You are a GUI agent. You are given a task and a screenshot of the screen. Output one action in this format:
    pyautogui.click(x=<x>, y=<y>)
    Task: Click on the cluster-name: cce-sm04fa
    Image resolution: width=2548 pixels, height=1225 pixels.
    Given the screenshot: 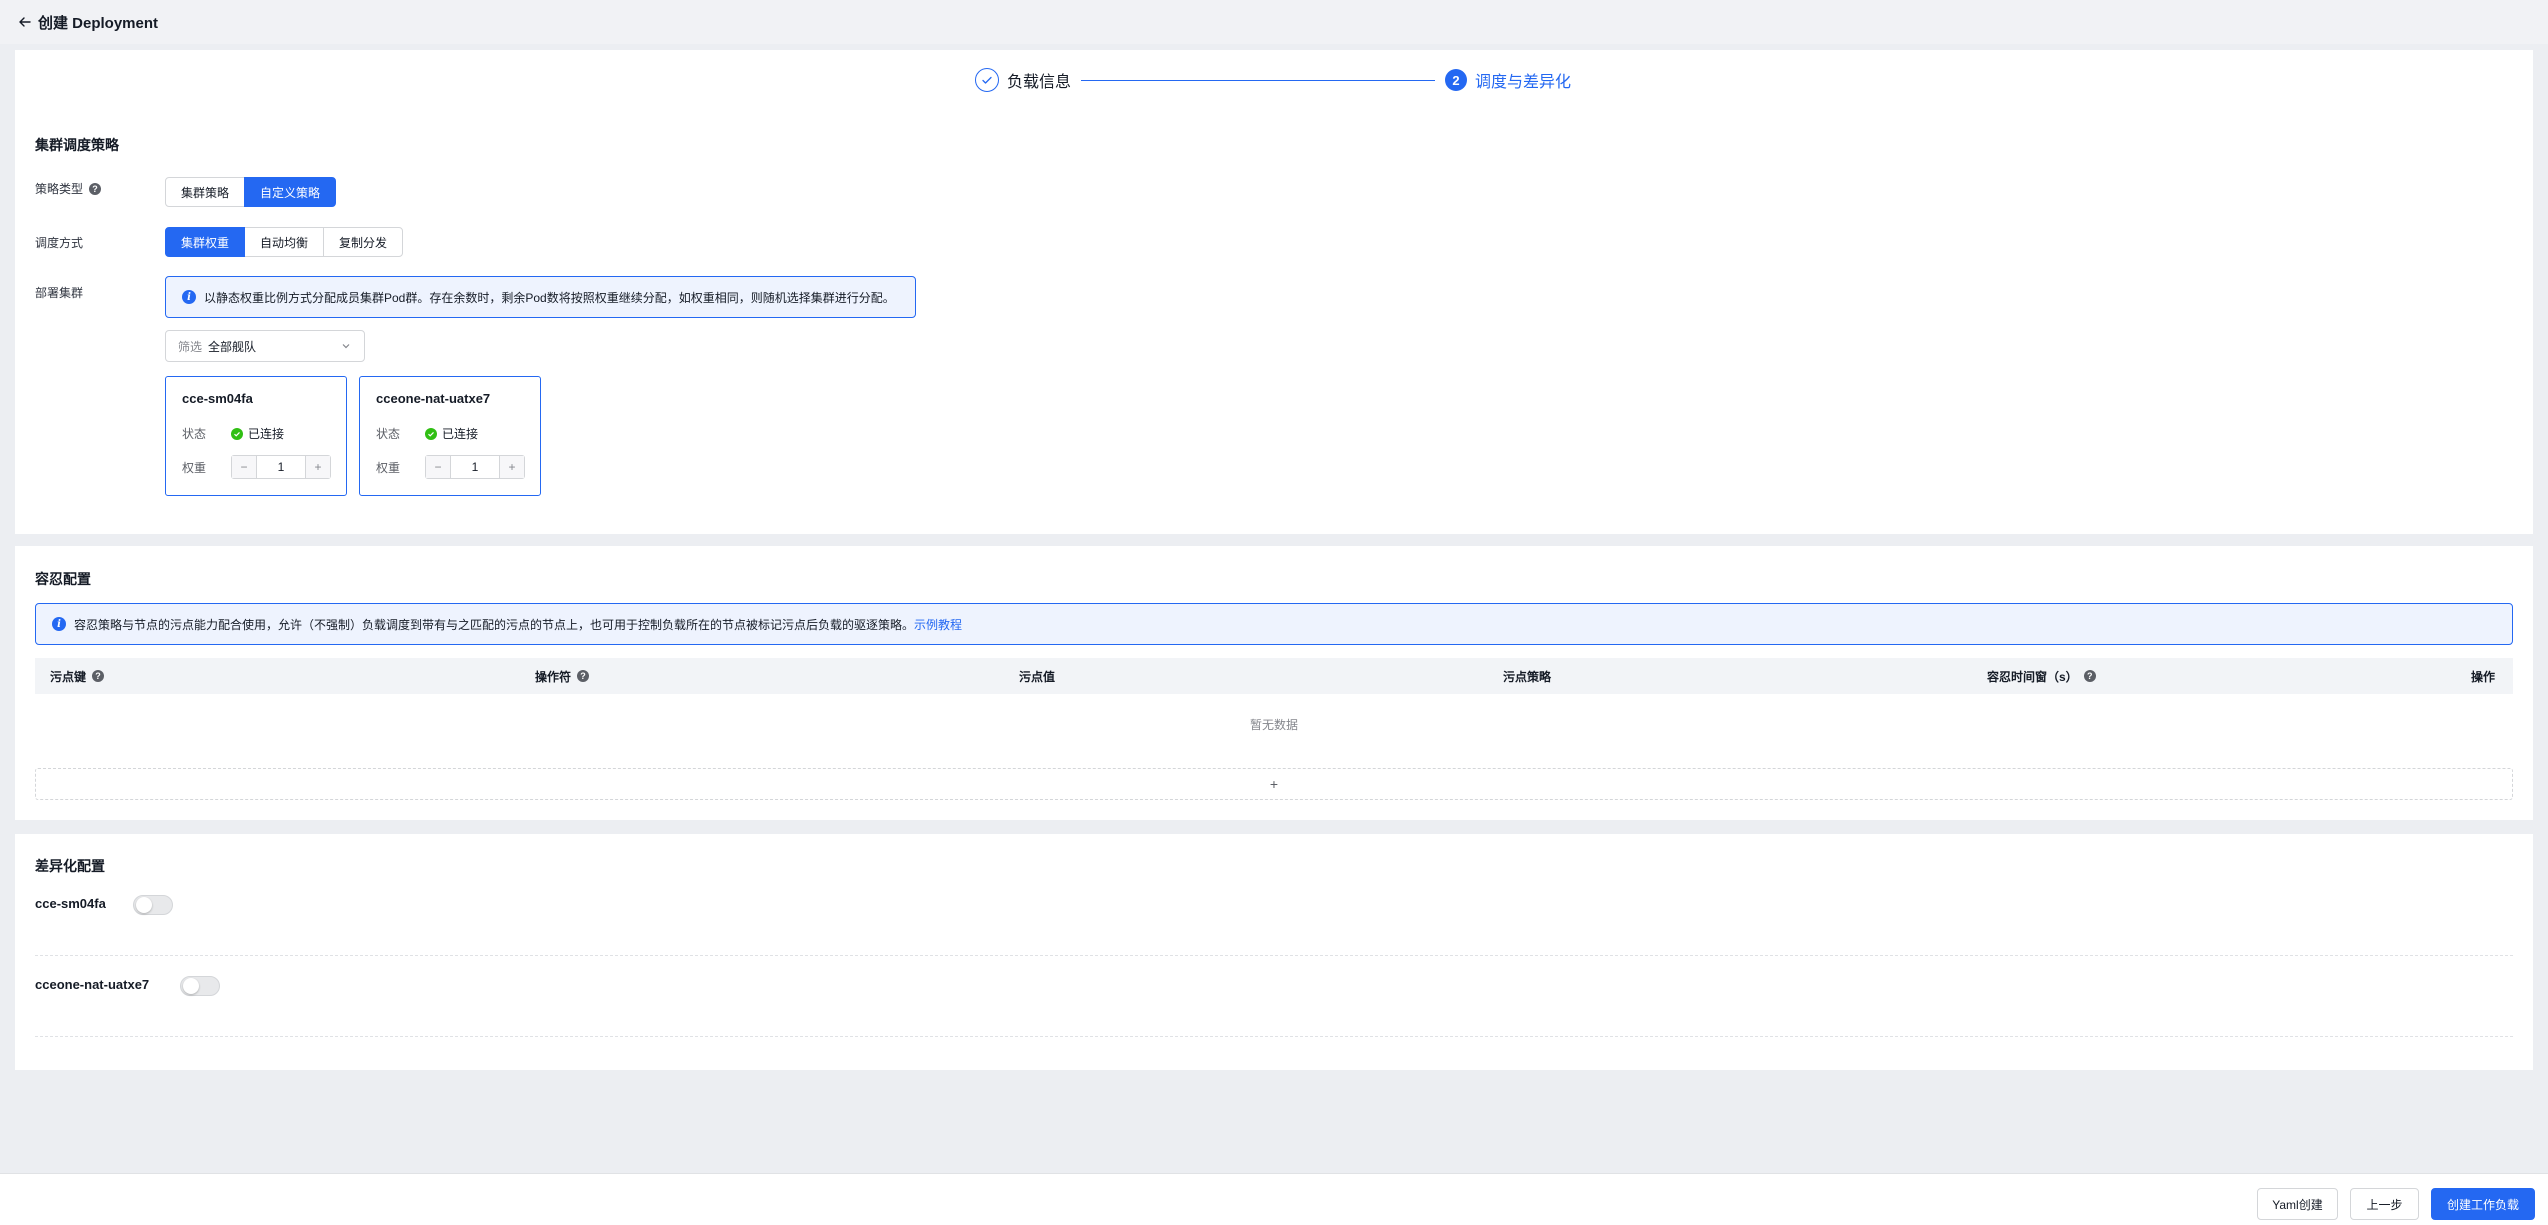 What is the action you would take?
    pyautogui.click(x=217, y=398)
    